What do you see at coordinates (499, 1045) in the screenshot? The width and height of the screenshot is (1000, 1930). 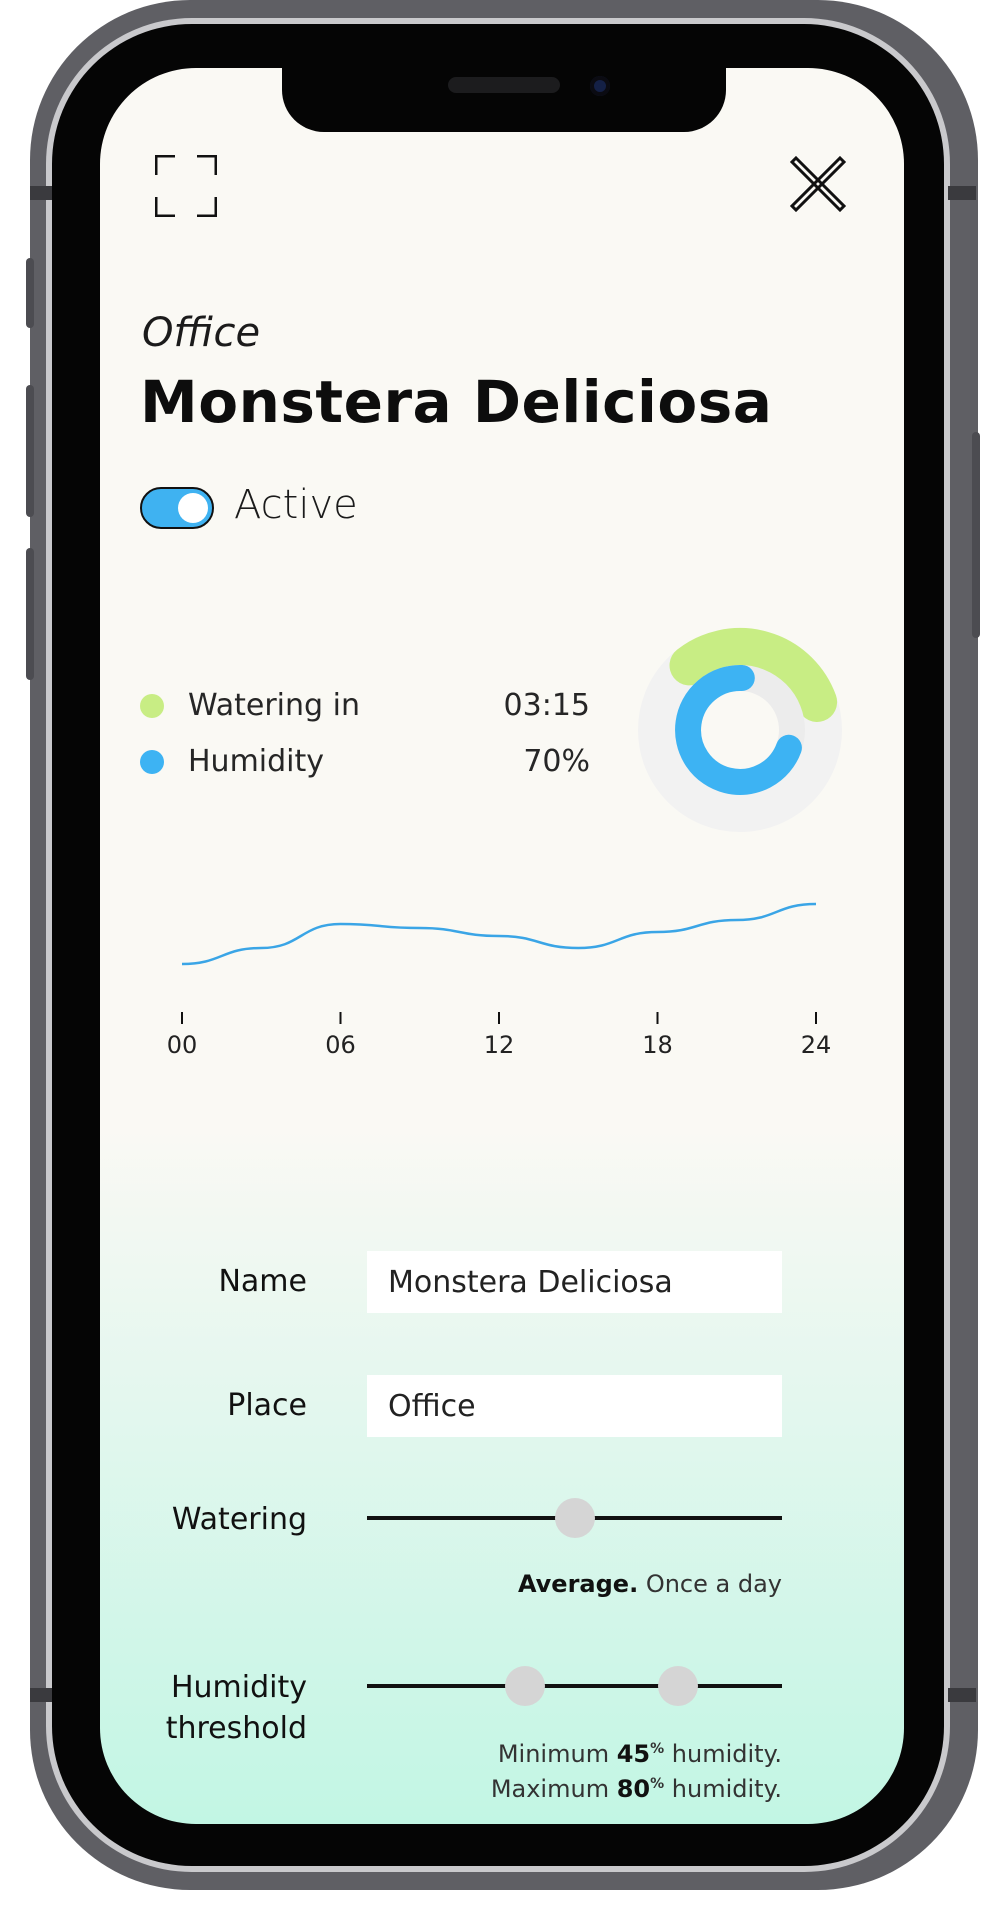 I see `x-tick-label: 12` at bounding box center [499, 1045].